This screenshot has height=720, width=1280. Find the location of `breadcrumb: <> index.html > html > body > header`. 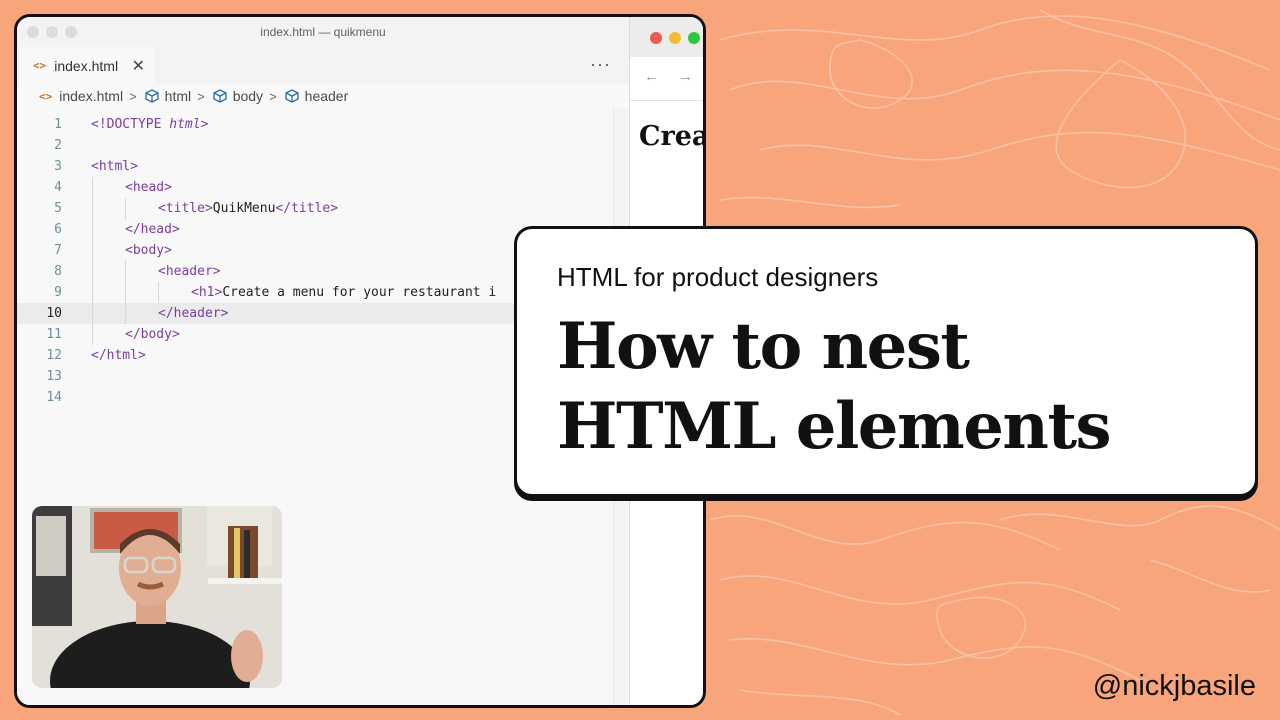

breadcrumb: <> index.html > html > body > header is located at coordinates (323, 96).